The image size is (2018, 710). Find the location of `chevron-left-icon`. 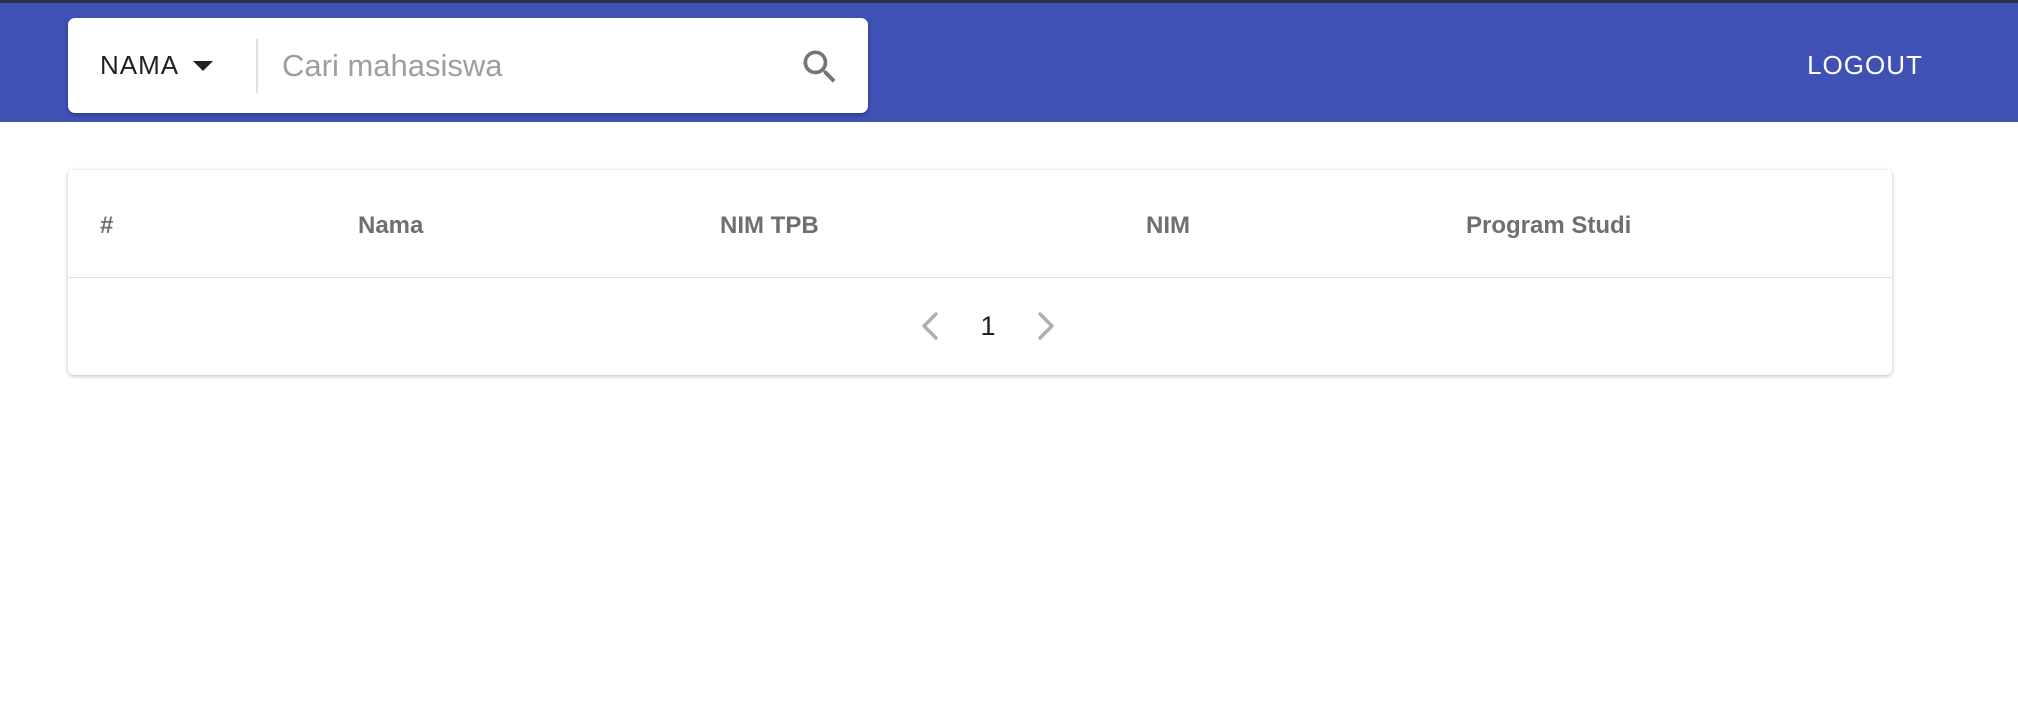

chevron-left-icon is located at coordinates (930, 326).